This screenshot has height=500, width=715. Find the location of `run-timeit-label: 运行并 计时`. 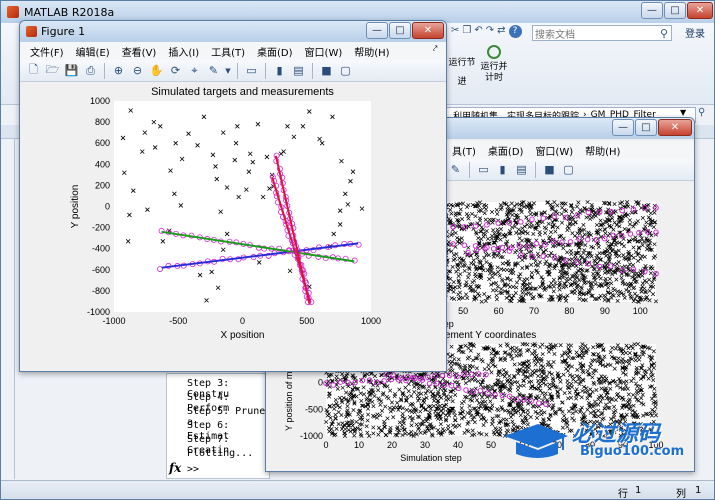

run-timeit-label: 运行并 计时 is located at coordinates (494, 72).